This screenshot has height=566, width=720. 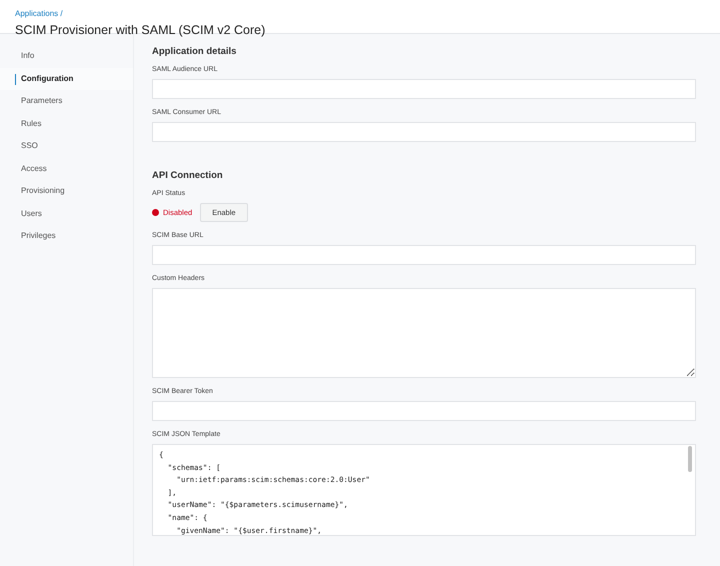 What do you see at coordinates (66, 169) in the screenshot?
I see `sidebar-item: Access` at bounding box center [66, 169].